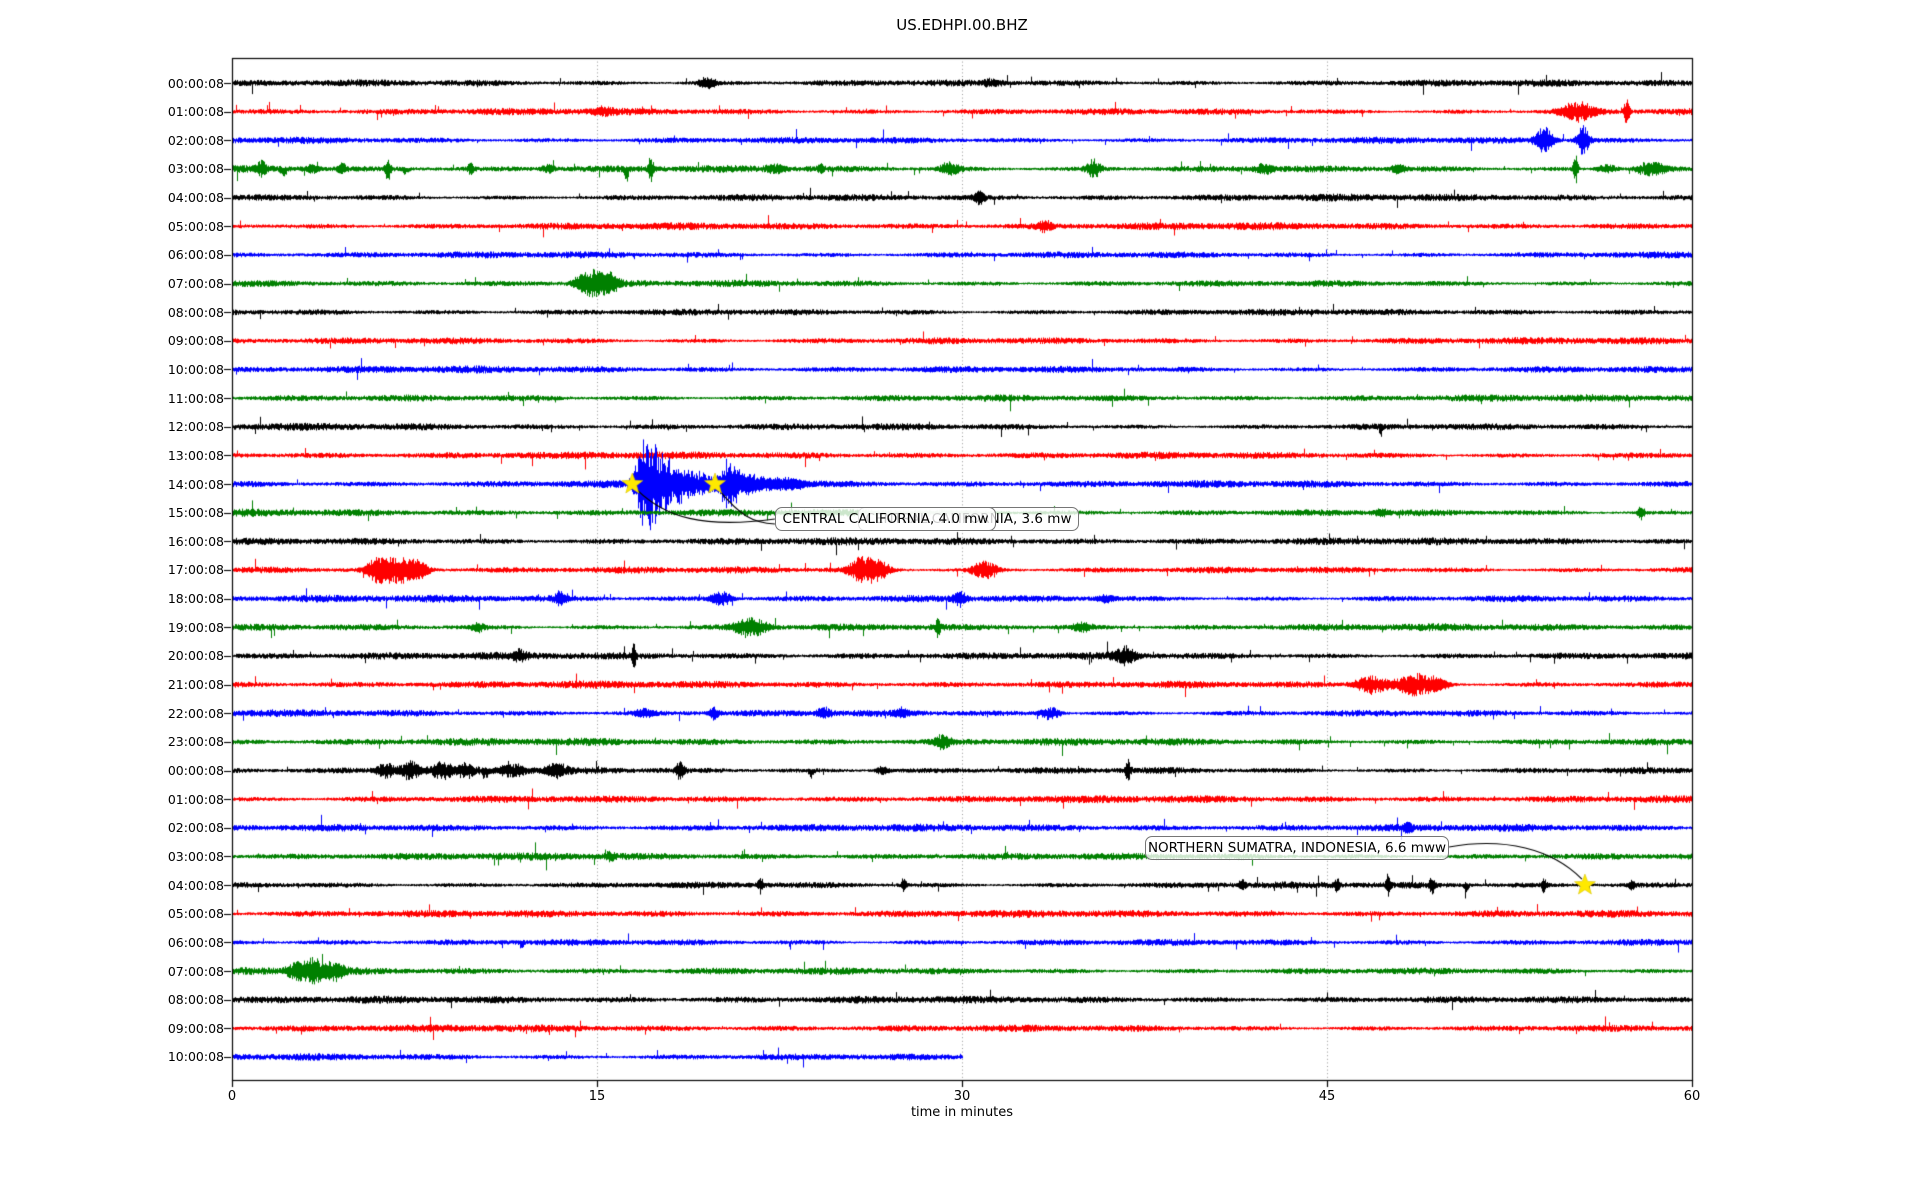 This screenshot has width=1920, height=1200. What do you see at coordinates (195, 742) in the screenshot?
I see `y-tick-label: 23:00:08` at bounding box center [195, 742].